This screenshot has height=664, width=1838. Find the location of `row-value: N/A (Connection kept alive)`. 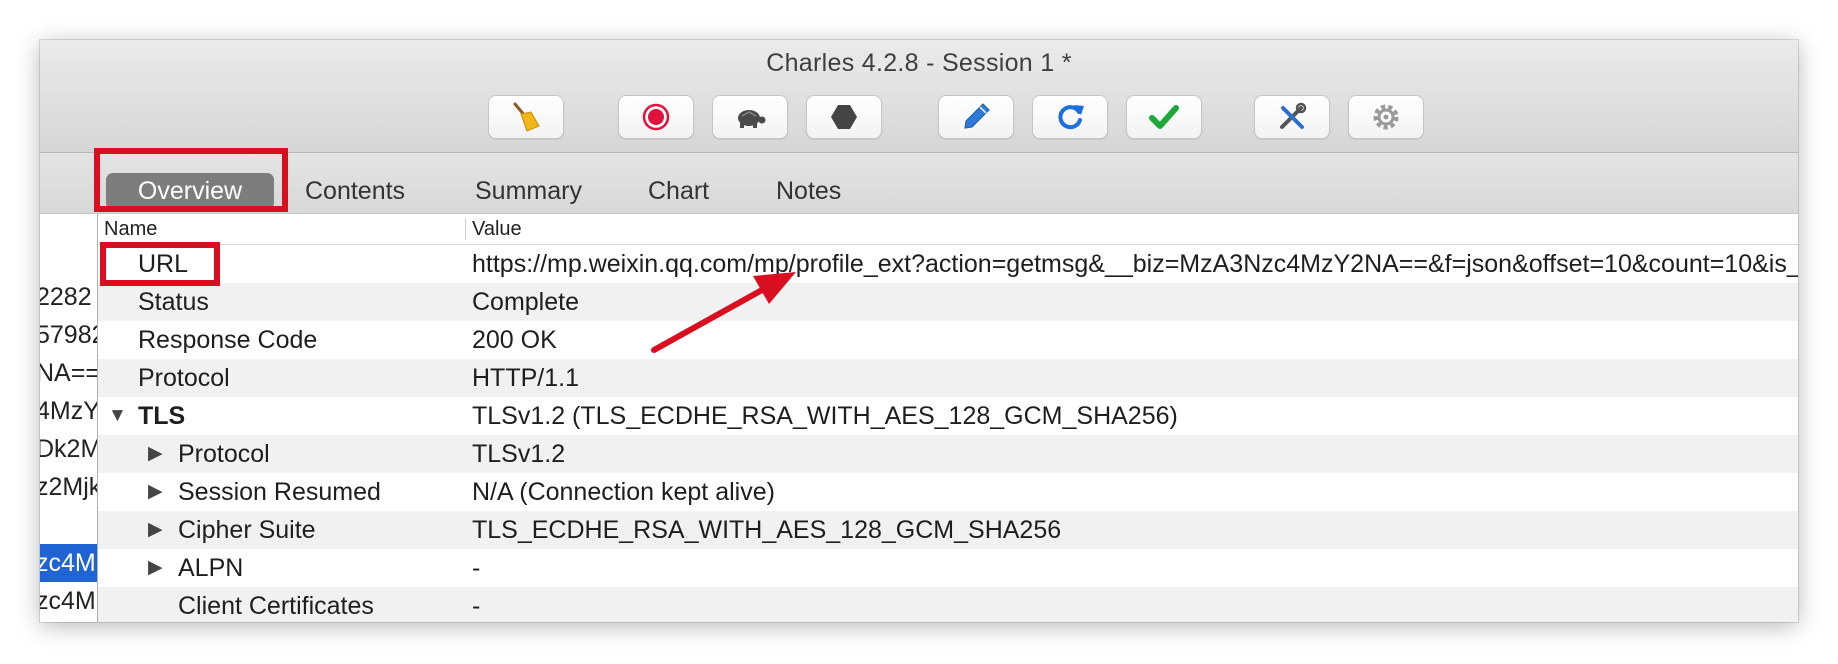

row-value: N/A (Connection kept alive) is located at coordinates (623, 492).